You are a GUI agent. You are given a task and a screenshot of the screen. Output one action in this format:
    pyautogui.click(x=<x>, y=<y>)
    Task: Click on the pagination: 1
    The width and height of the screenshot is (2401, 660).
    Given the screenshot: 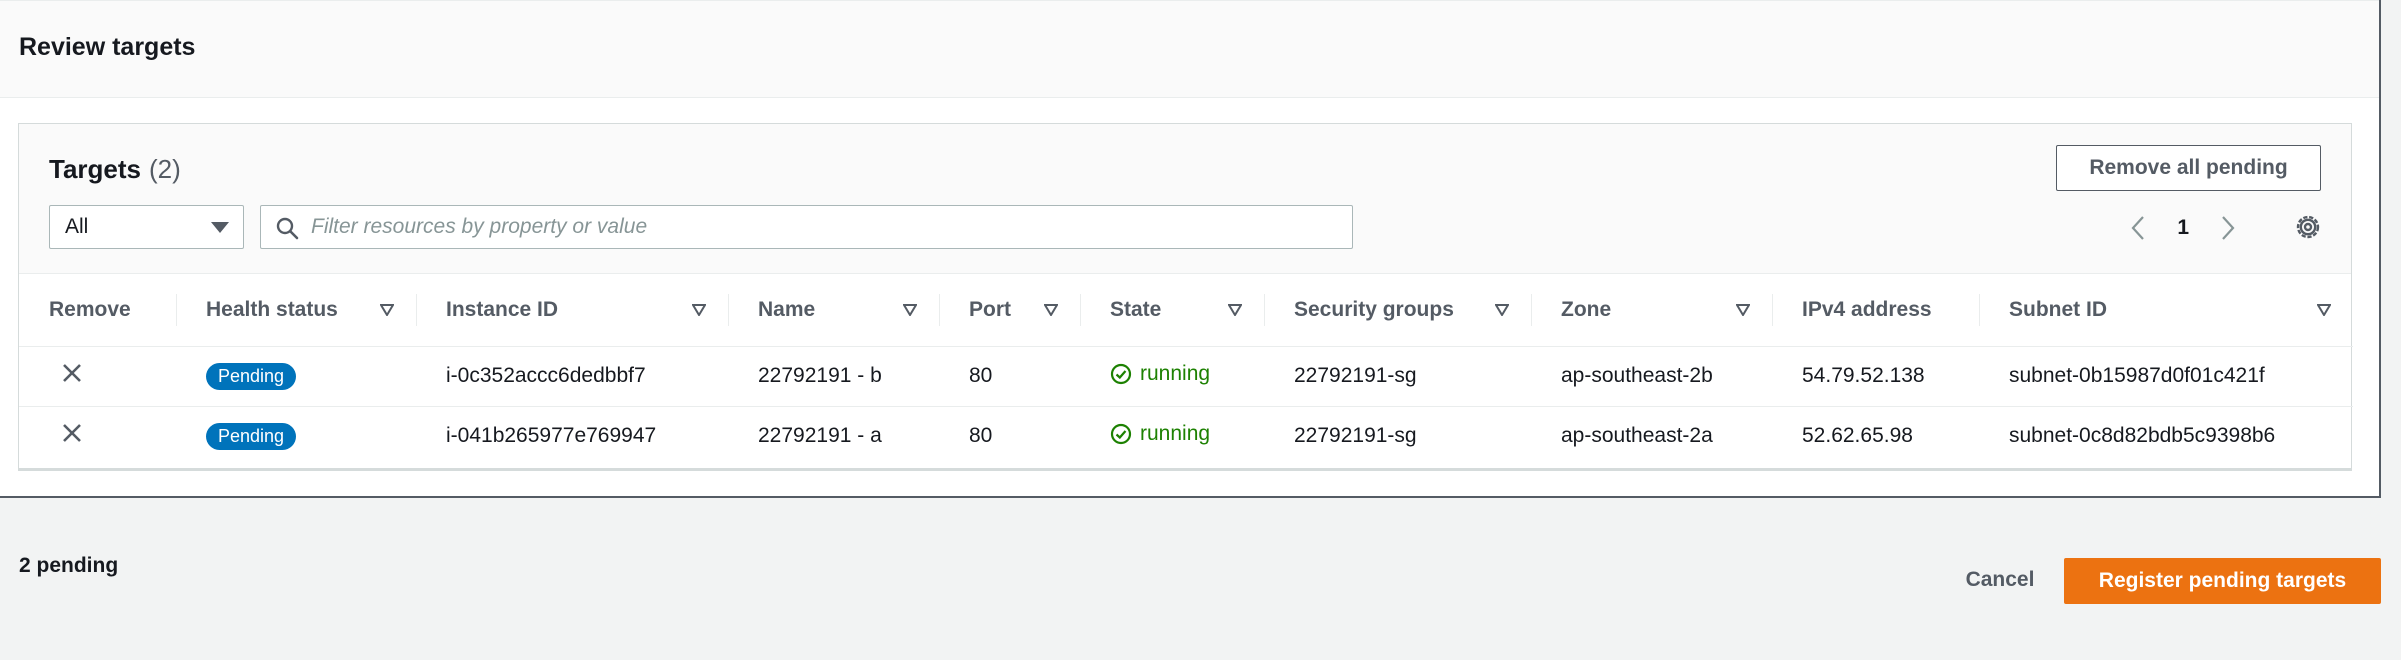 What is the action you would take?
    pyautogui.click(x=2183, y=228)
    